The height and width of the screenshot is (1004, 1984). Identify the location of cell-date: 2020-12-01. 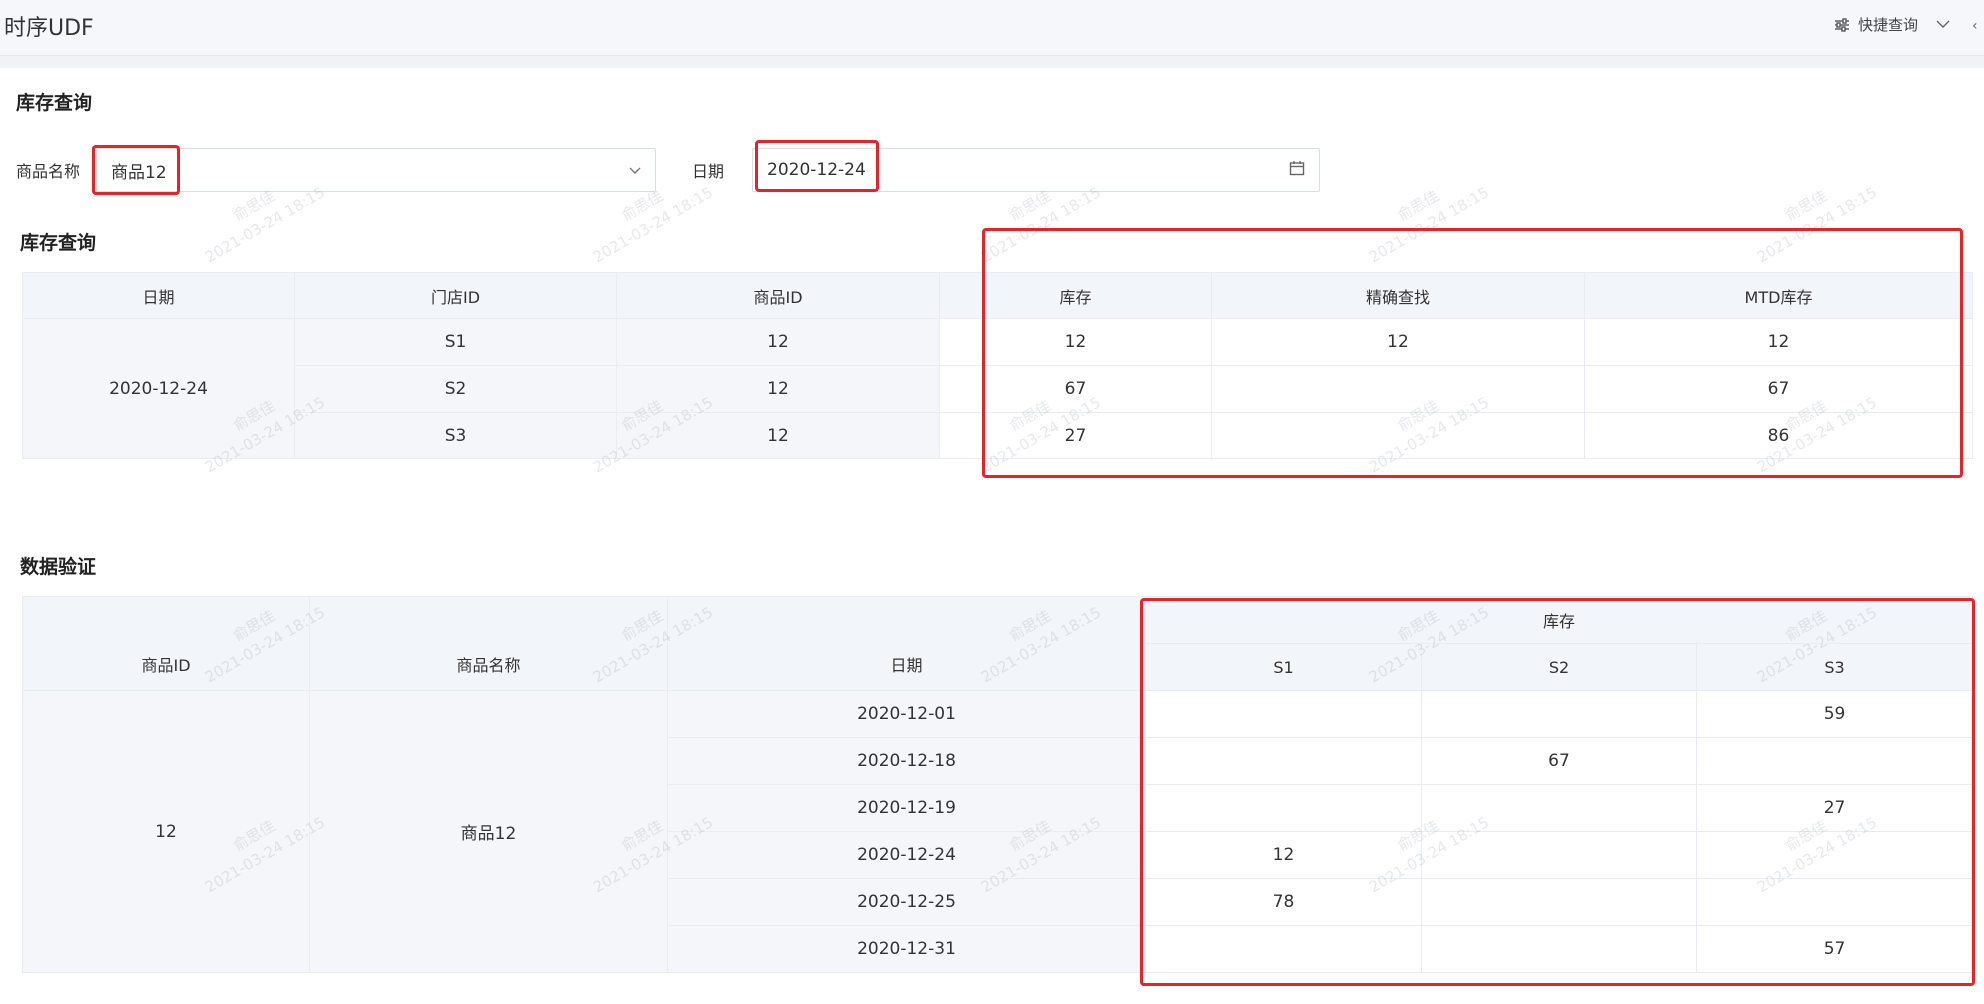
(906, 714).